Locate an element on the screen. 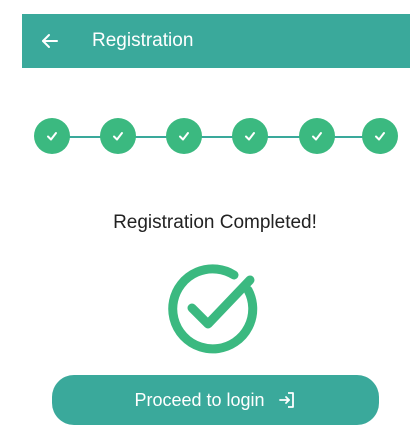 This screenshot has height=425, width=414. page-title: Registration is located at coordinates (143, 40).